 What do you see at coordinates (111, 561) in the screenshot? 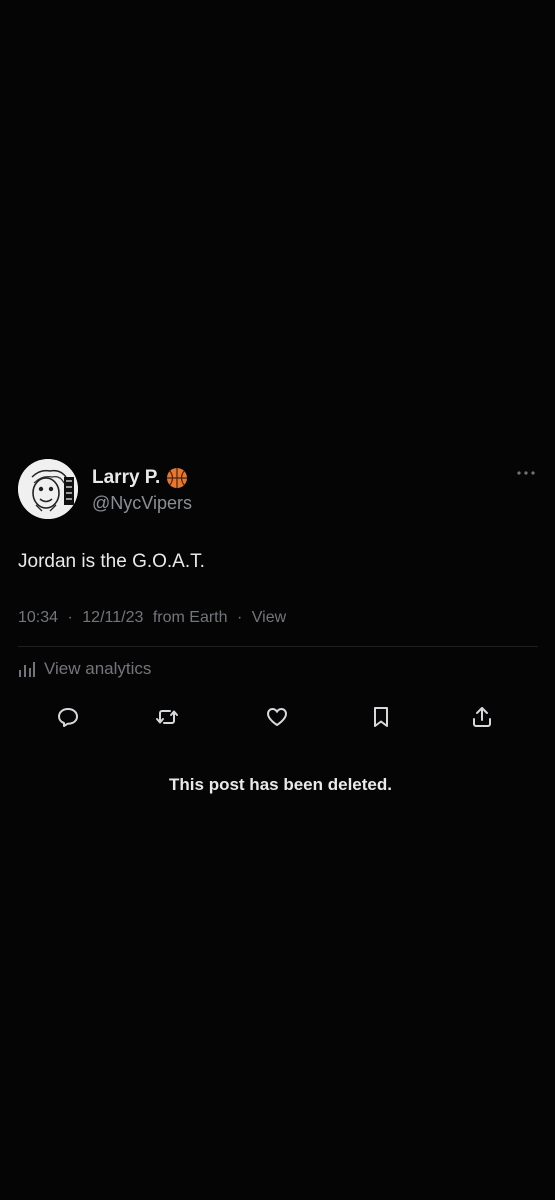
I see `tweet-text: Jordan is the G.O.A.T.` at bounding box center [111, 561].